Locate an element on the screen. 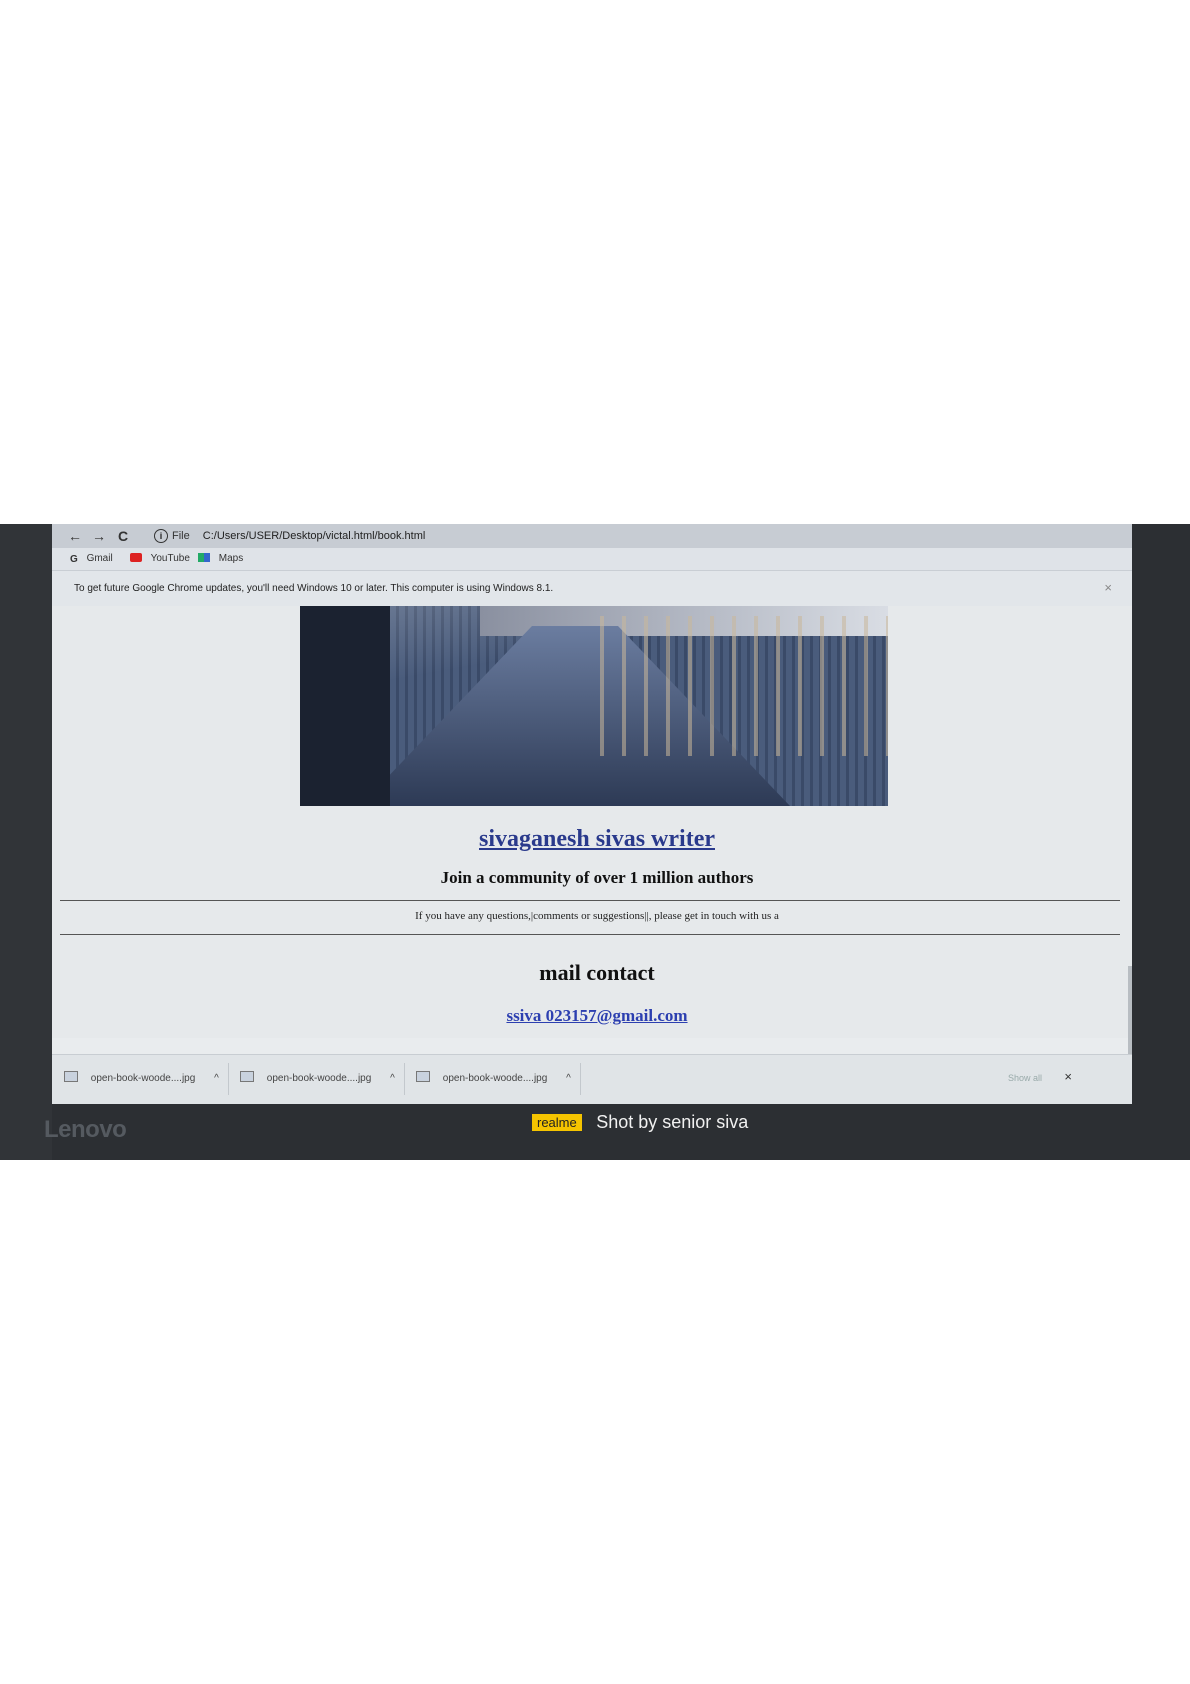 The width and height of the screenshot is (1190, 1684). bookmark-youtube: YouTube is located at coordinates (160, 559).